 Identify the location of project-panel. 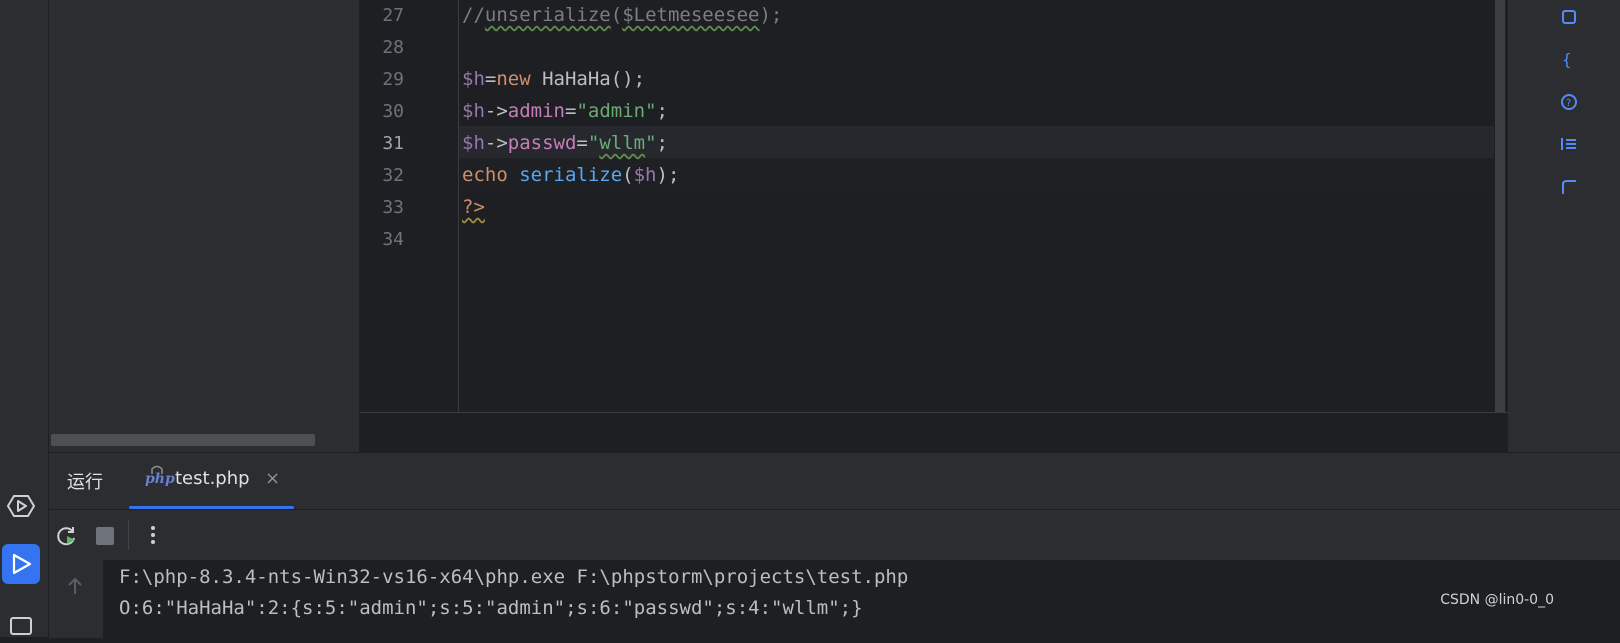
(204, 226).